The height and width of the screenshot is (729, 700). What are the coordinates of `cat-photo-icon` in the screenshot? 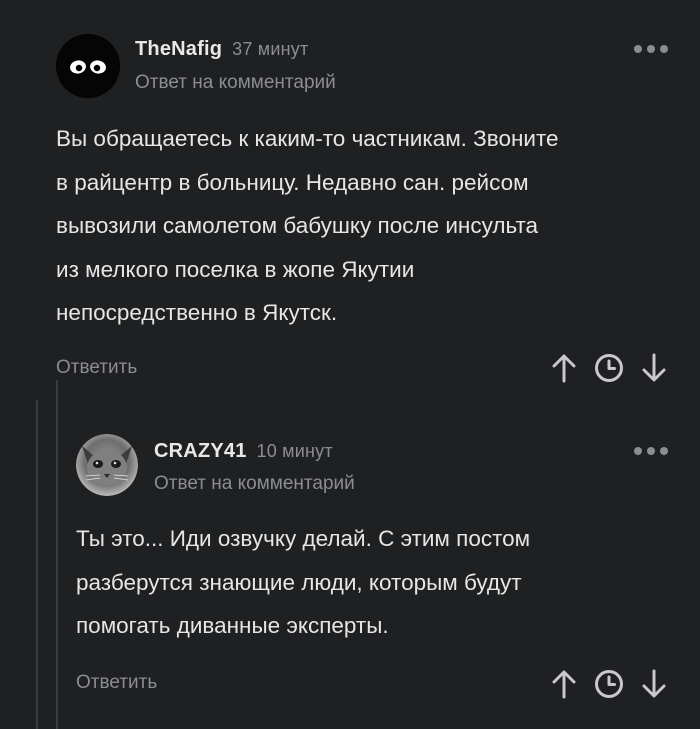 It's located at (107, 465).